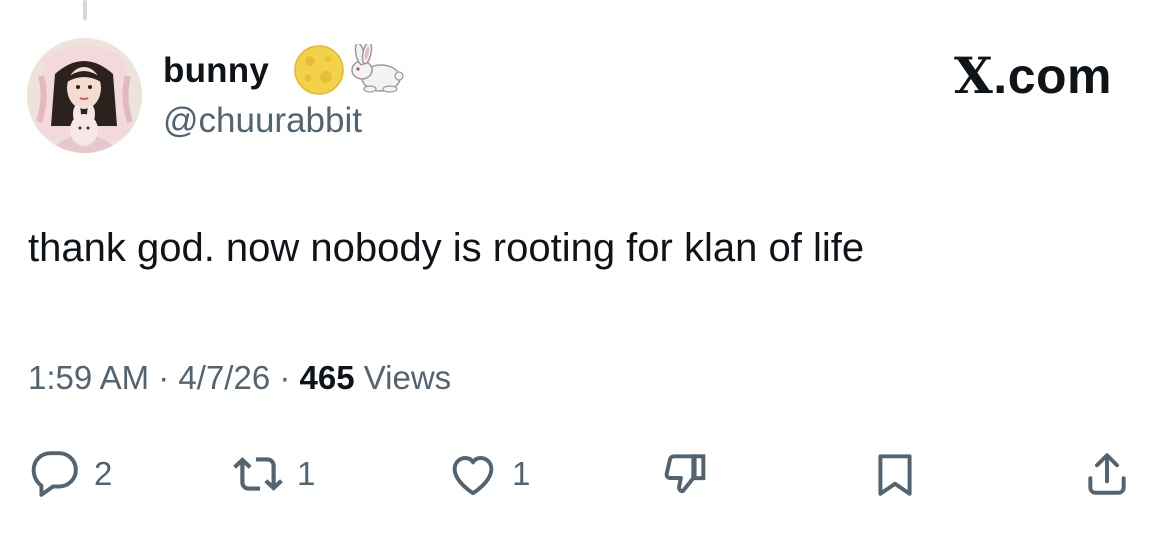  Describe the element at coordinates (85, 10) in the screenshot. I see `thread-connector-line` at that location.